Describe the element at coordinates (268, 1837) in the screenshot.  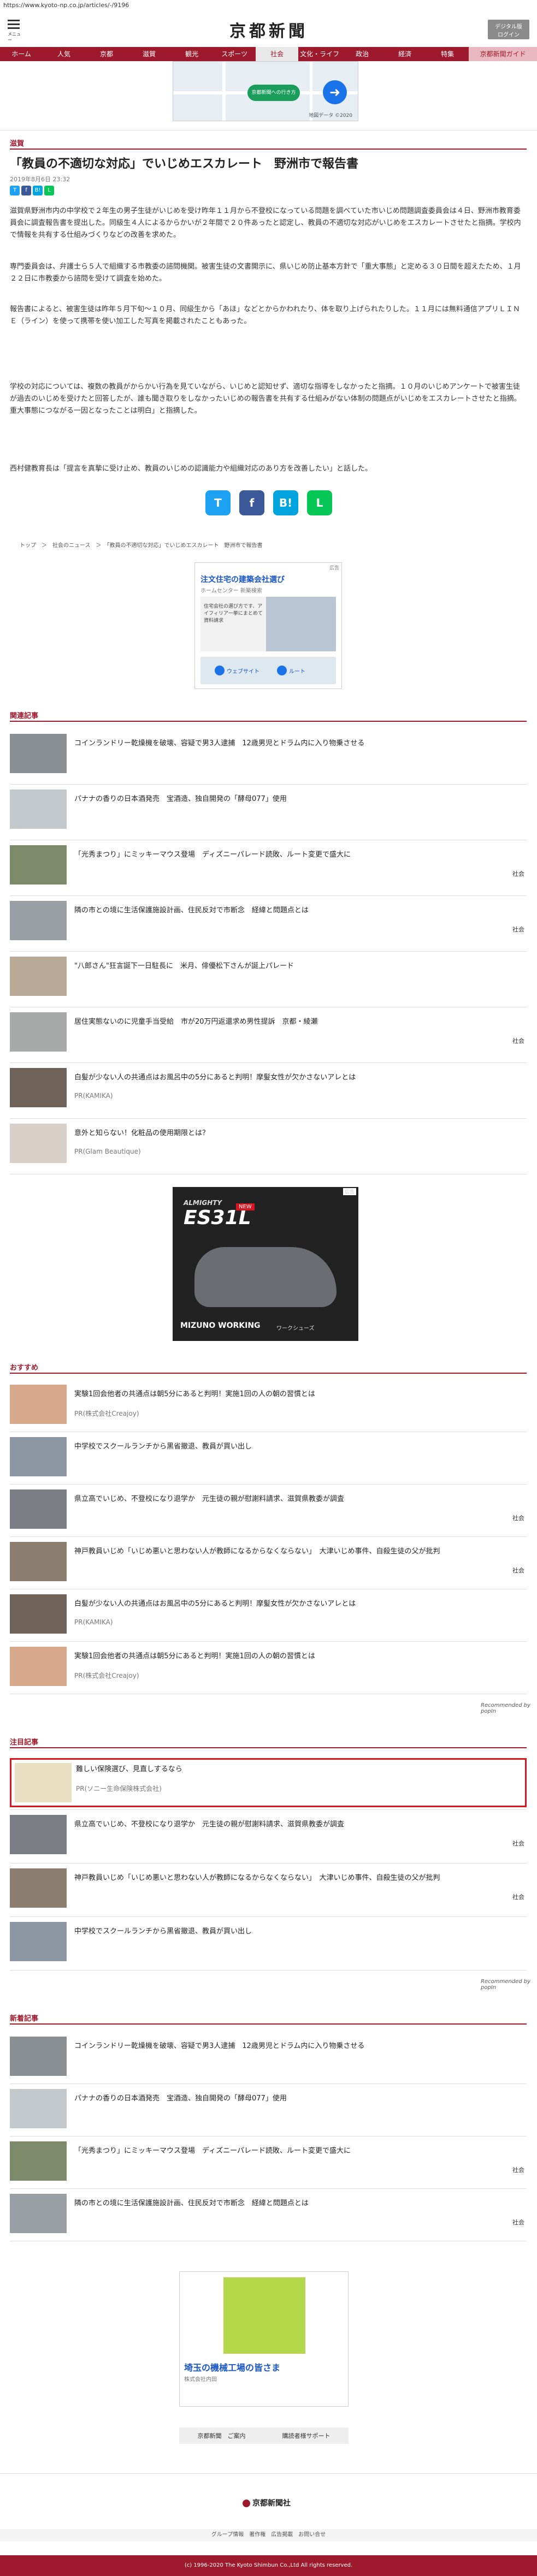
I see `list-item: 県立高でいじめ、不登校になり退学か 元生徒の親が慰謝料請求、滋賀県教委が調査社会` at that location.